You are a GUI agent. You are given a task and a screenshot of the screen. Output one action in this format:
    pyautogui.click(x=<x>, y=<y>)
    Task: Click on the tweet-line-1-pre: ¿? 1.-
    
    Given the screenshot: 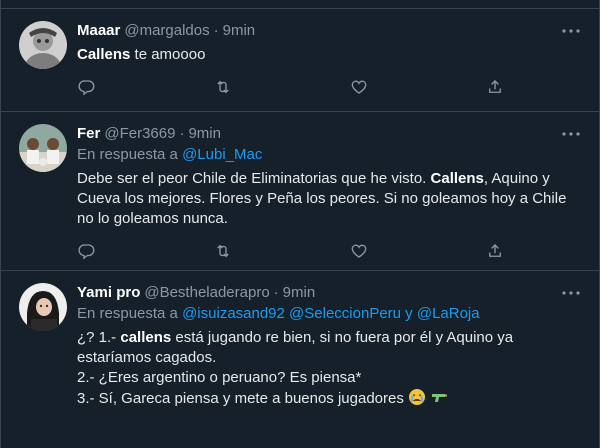 What is the action you would take?
    pyautogui.click(x=99, y=337)
    